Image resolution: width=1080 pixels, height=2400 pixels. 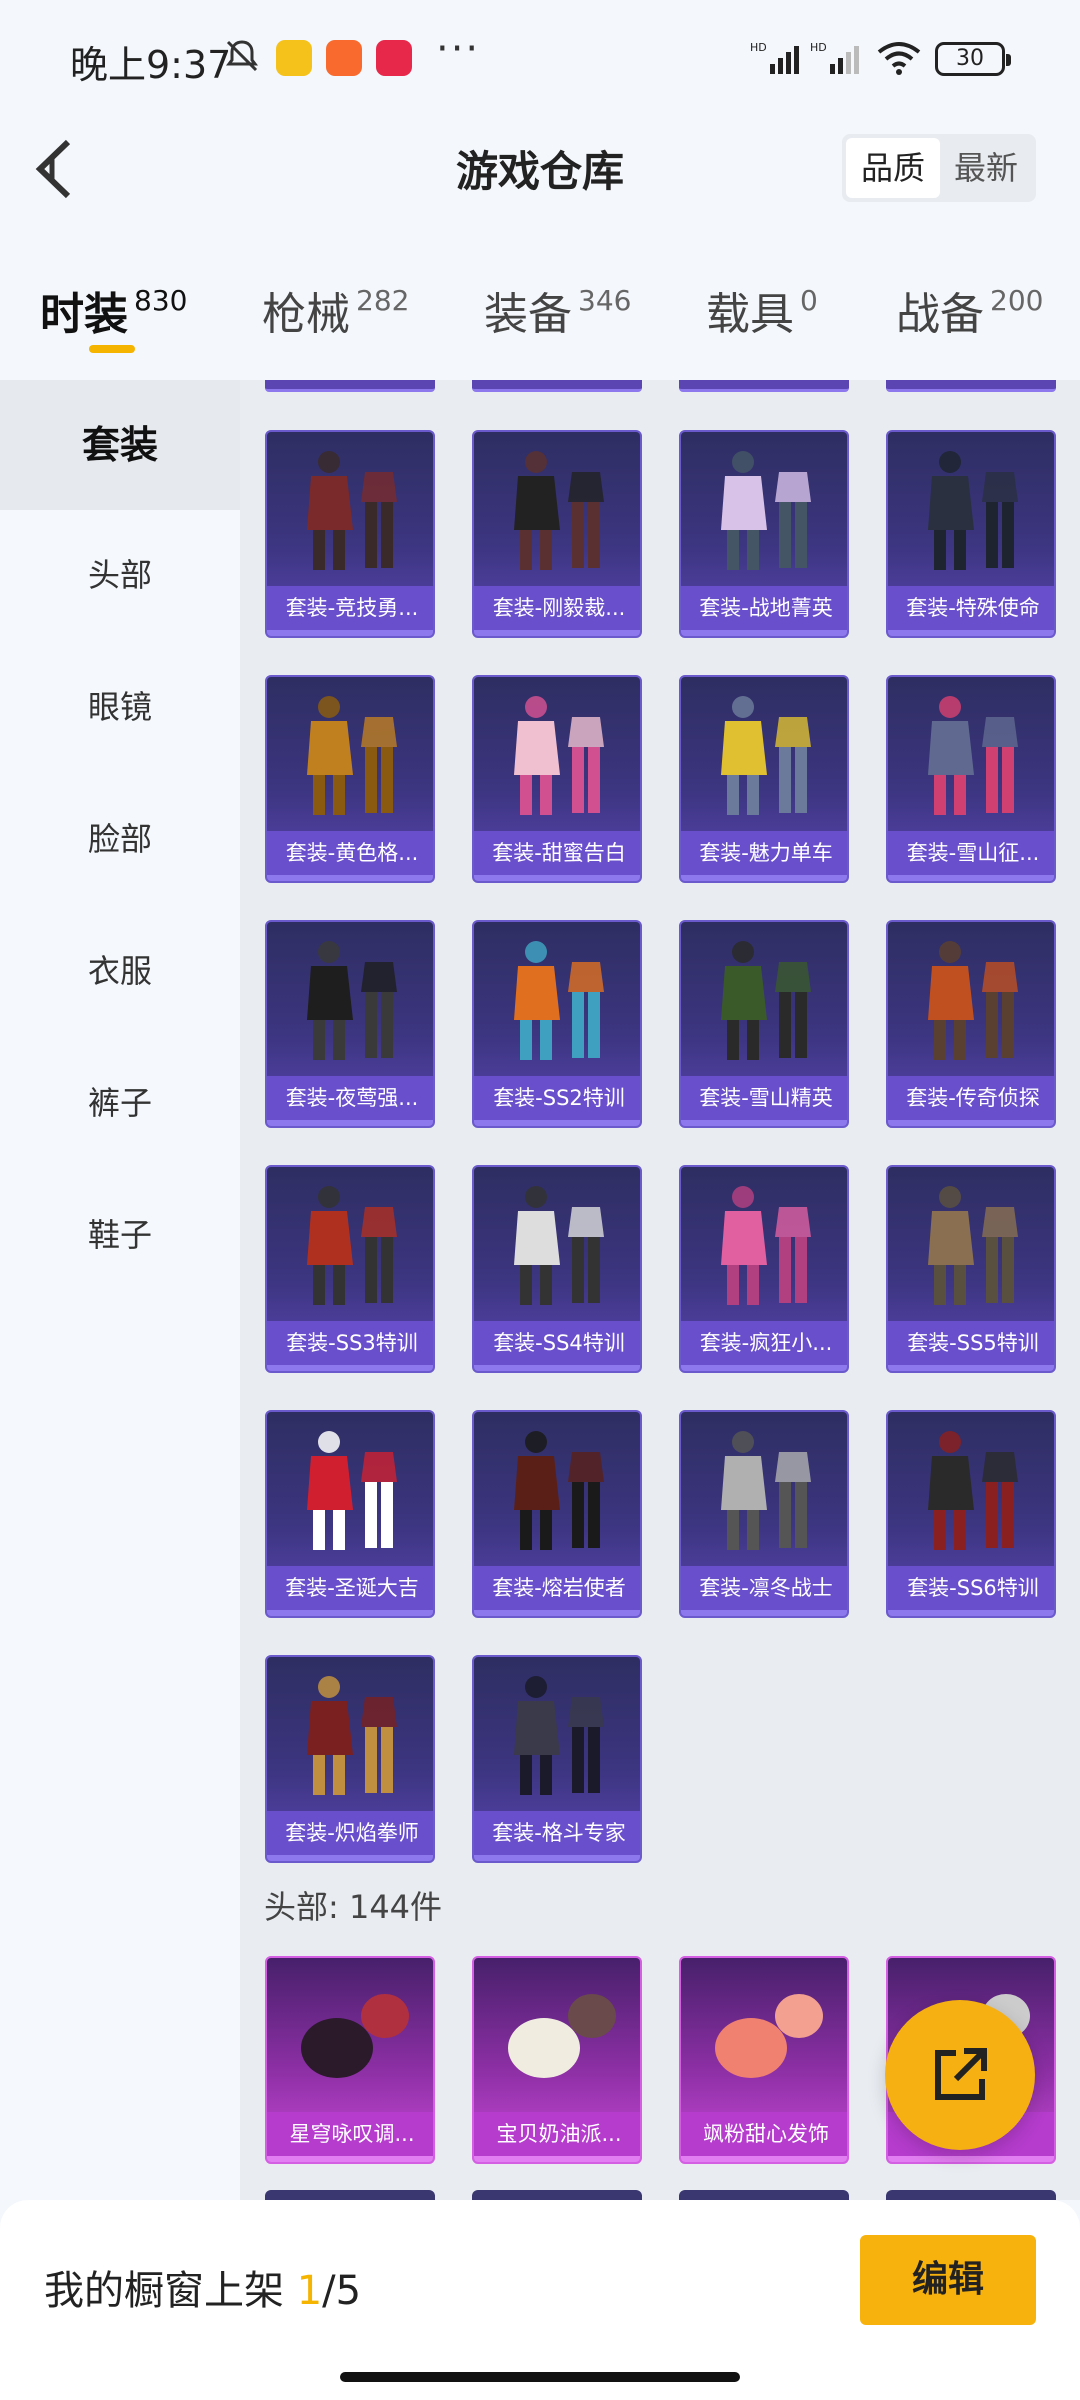 I want to click on item-name: 套装-SS5特训, so click(x=971, y=1346).